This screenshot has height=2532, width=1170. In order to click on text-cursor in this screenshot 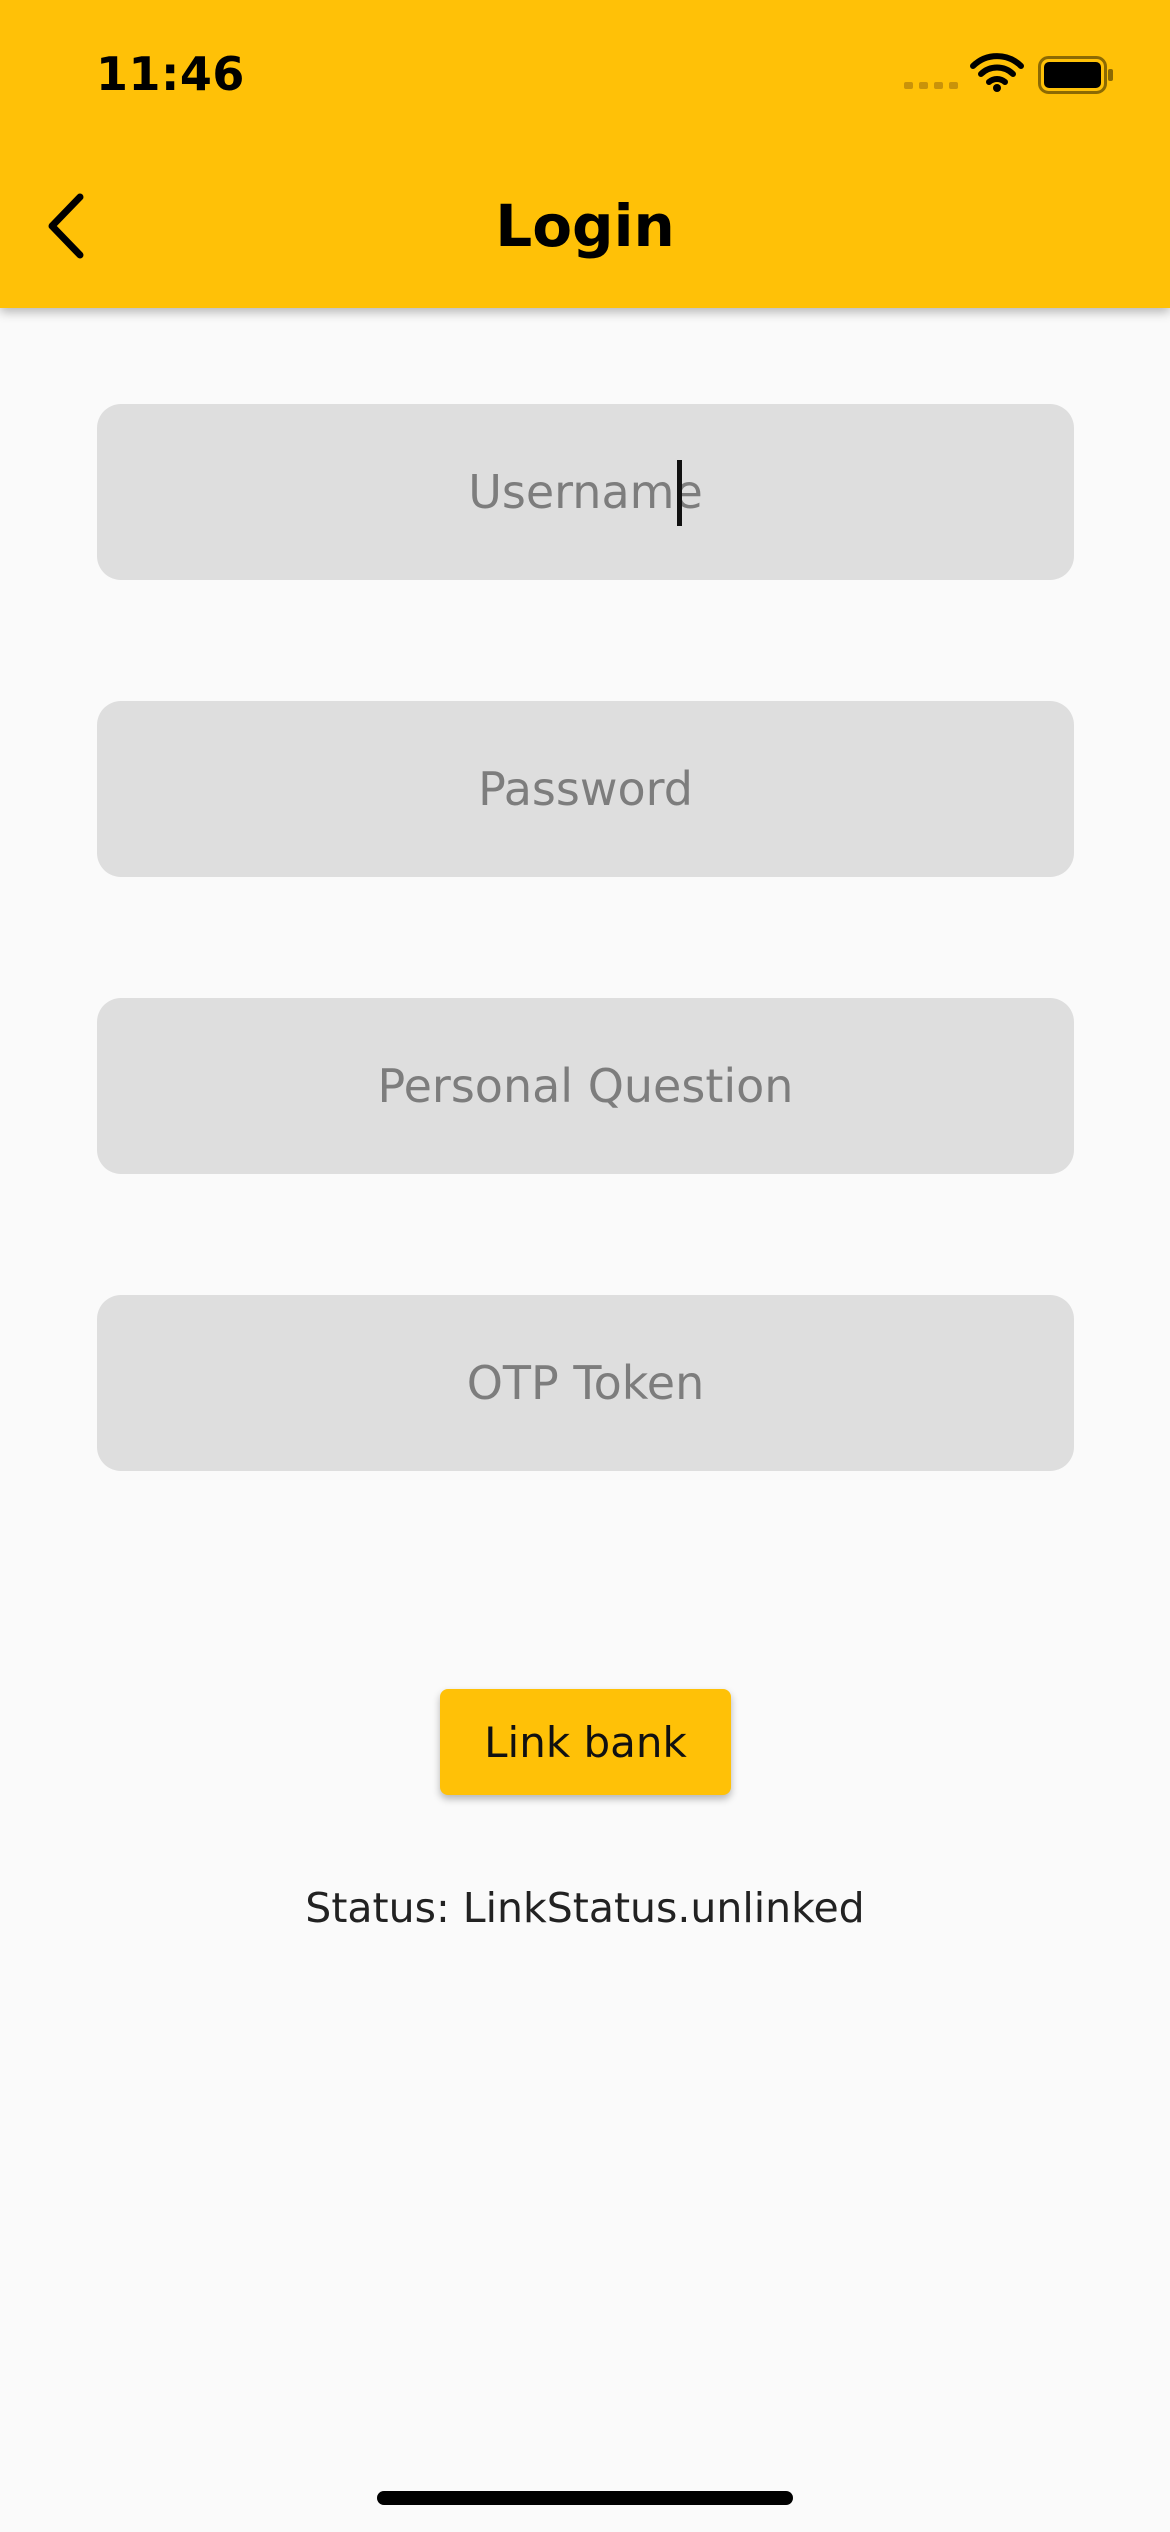, I will do `click(679, 493)`.